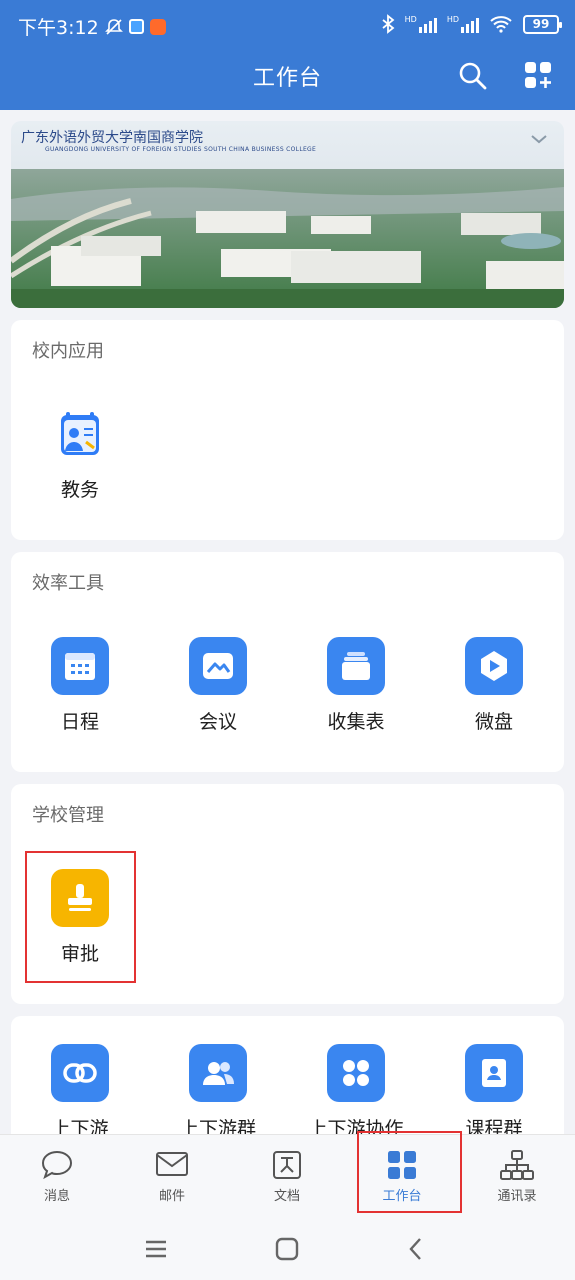 The width and height of the screenshot is (575, 1280). What do you see at coordinates (494, 666) in the screenshot?
I see `cloud-drive-icon` at bounding box center [494, 666].